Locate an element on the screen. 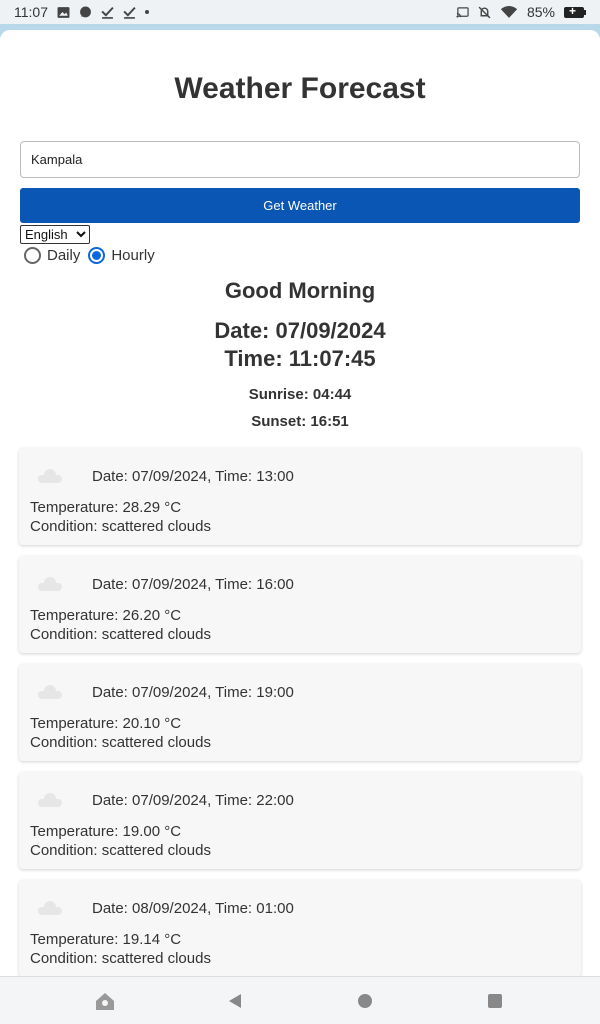 The image size is (600, 1024). forecast-temperature: Temperature: 19.14 °C is located at coordinates (106, 939).